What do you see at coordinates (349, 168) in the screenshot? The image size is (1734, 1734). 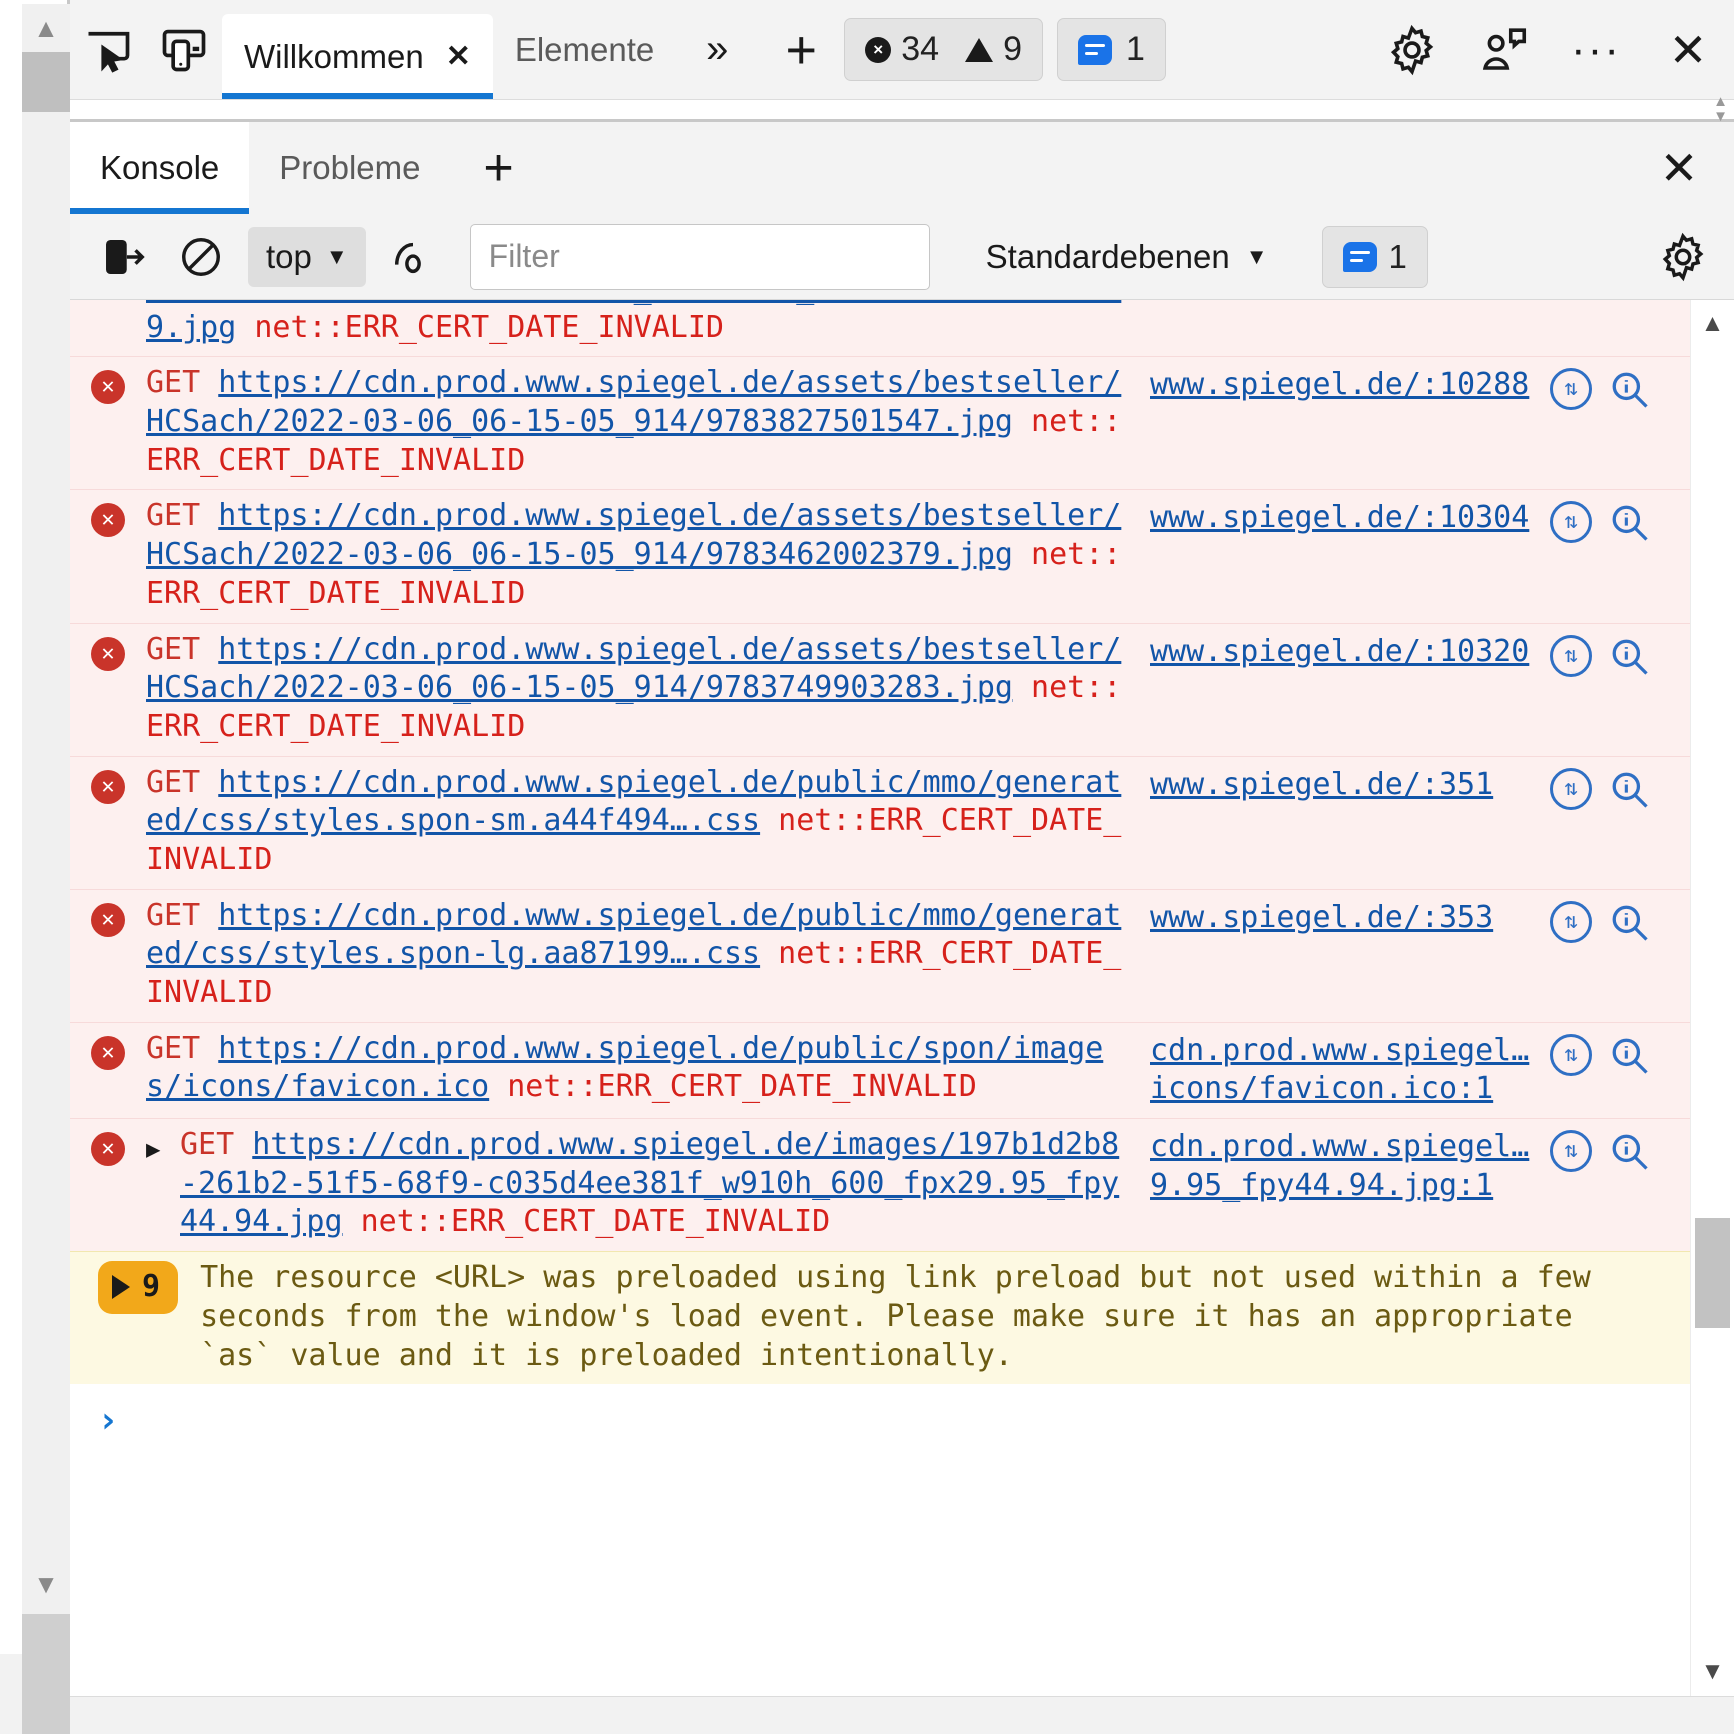 I see `tab-probleme: Probleme` at bounding box center [349, 168].